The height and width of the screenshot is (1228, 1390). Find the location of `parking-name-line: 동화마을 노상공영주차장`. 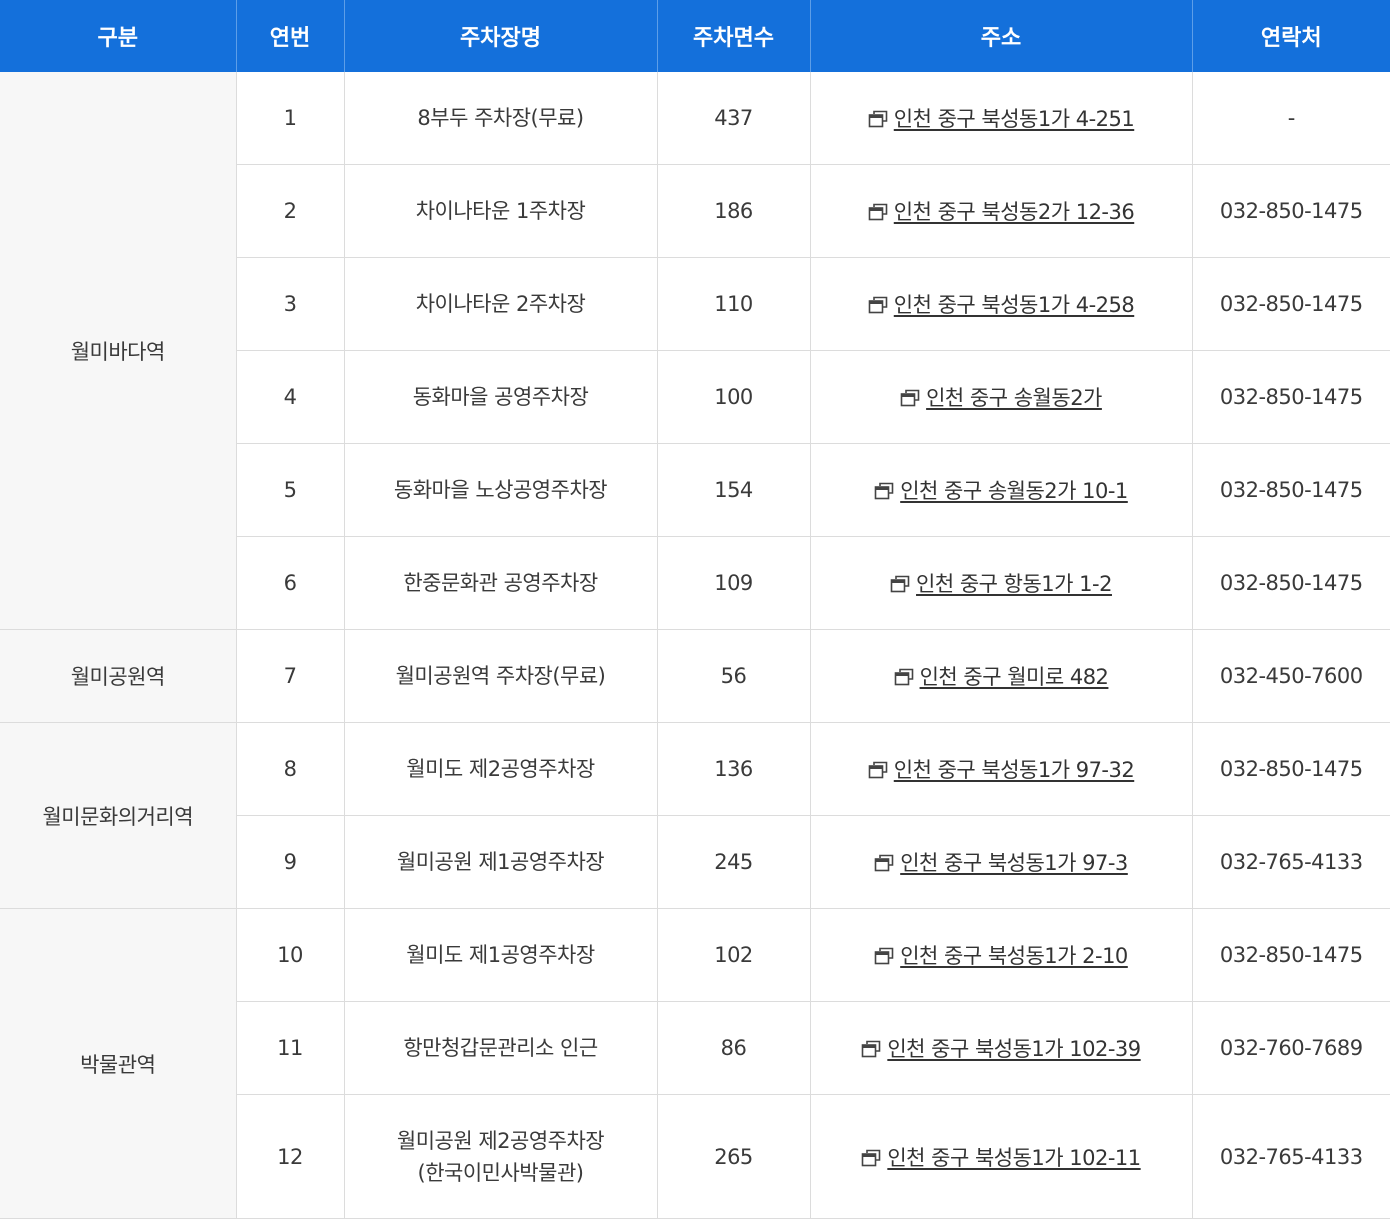

parking-name-line: 동화마을 노상공영주차장 is located at coordinates (500, 490).